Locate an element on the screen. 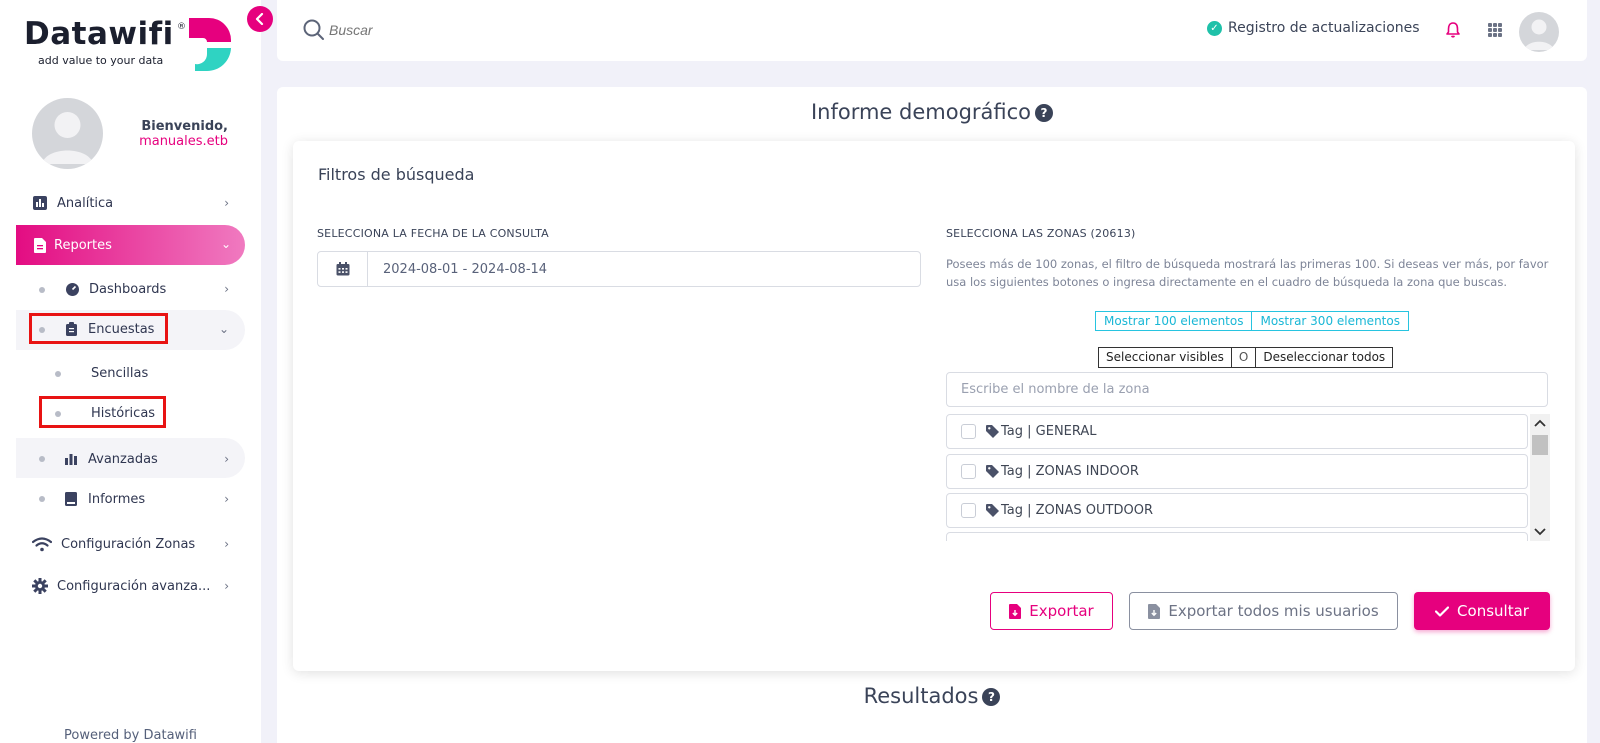 This screenshot has width=1600, height=743. sidebar-item-reportes: Reportes ⌄ is located at coordinates (130, 245).